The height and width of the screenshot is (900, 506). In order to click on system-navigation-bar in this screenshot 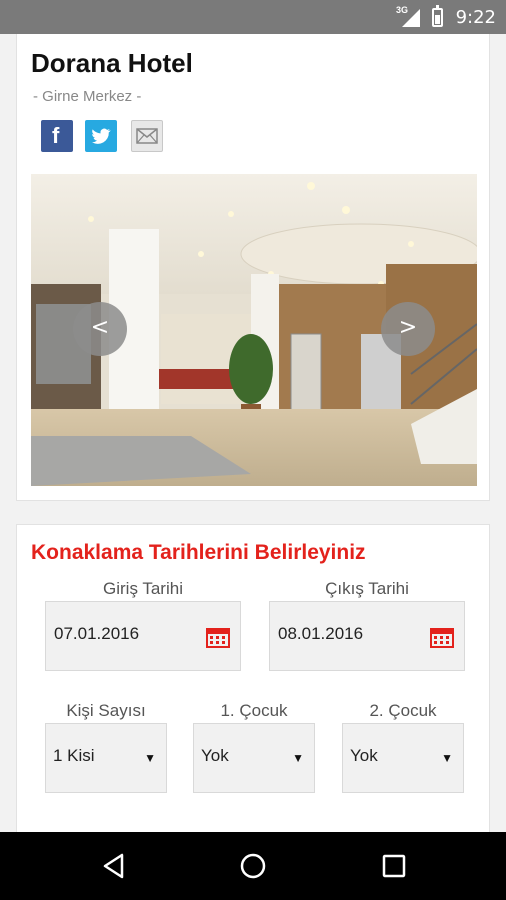, I will do `click(253, 866)`.